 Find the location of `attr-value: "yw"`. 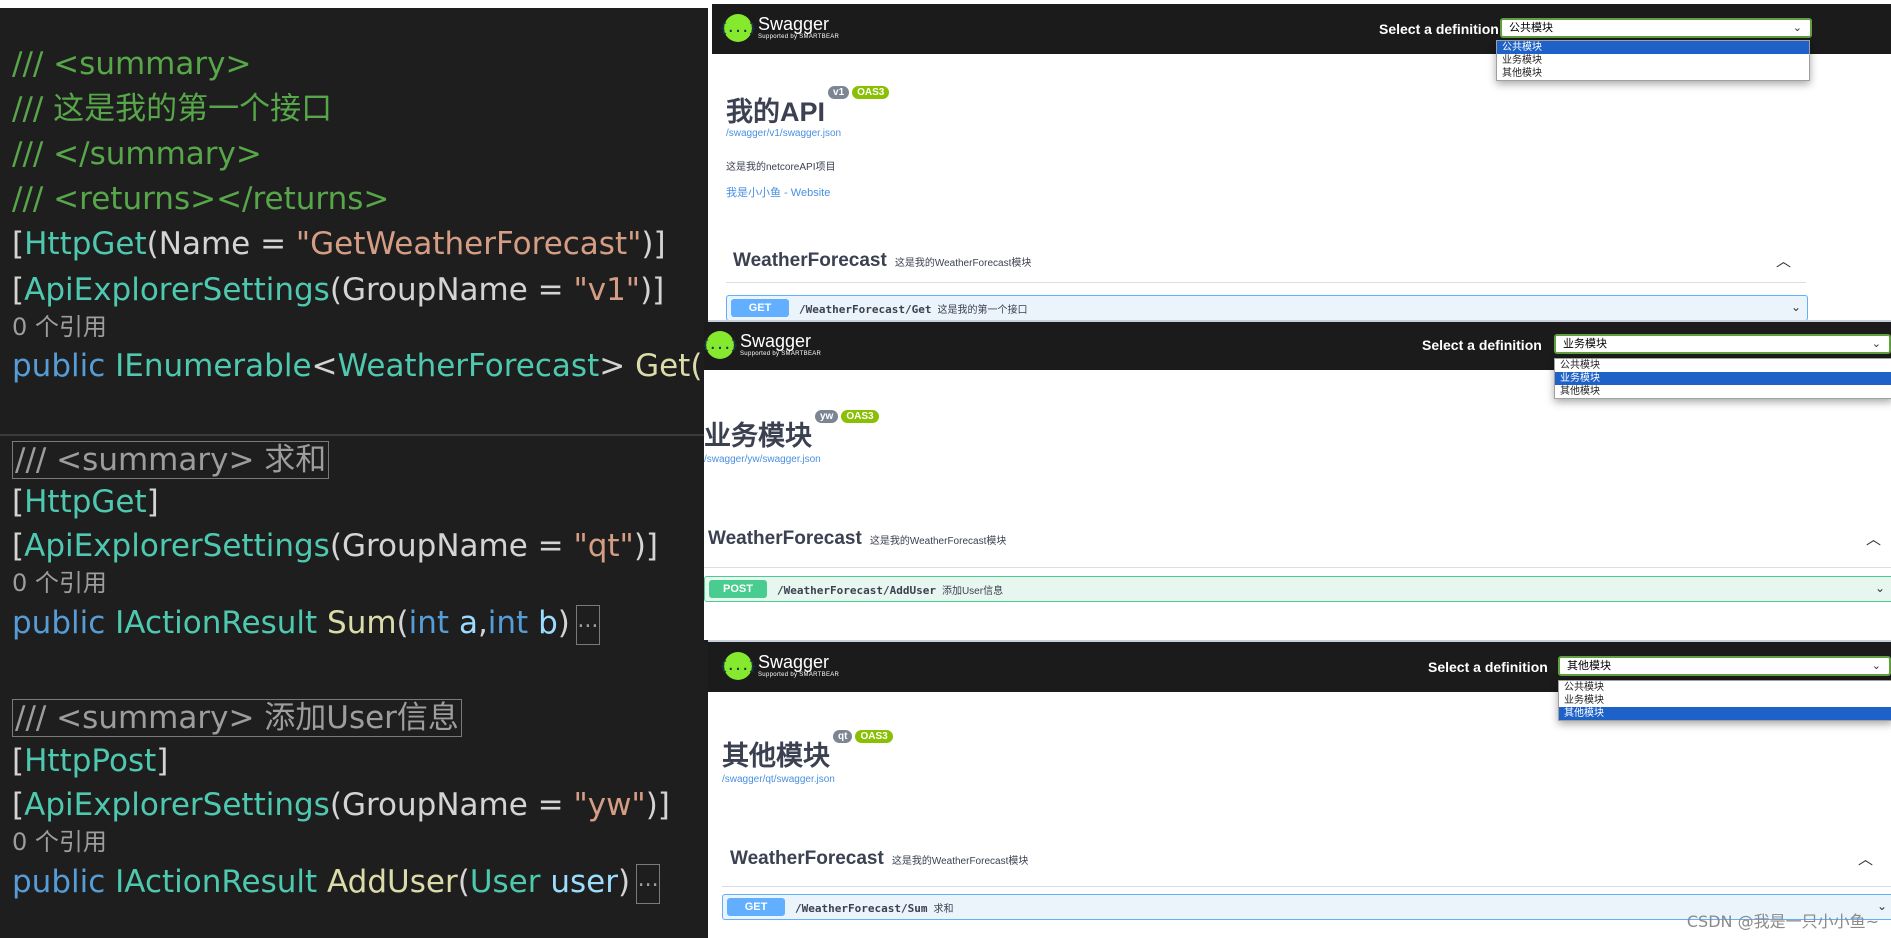

attr-value: "yw" is located at coordinates (609, 805).